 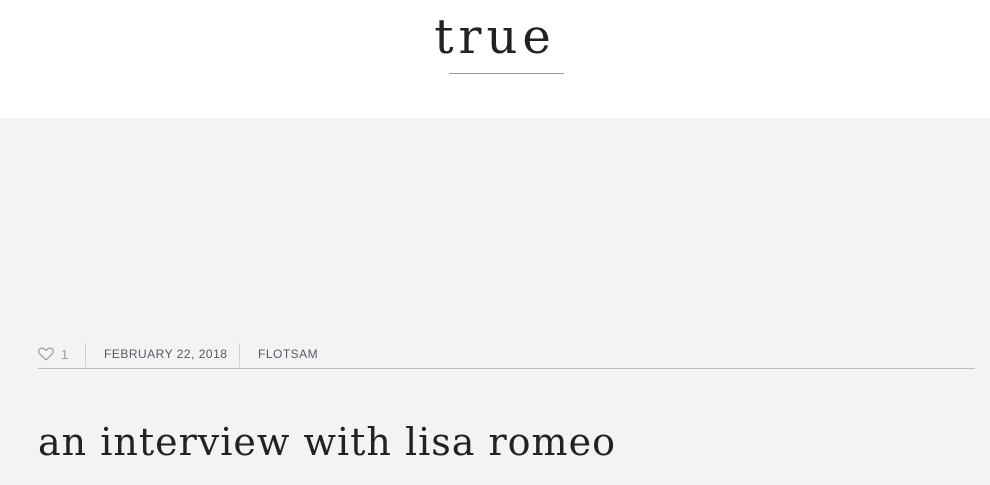 I want to click on post-category-link: FLOTSAM, so click(x=288, y=354).